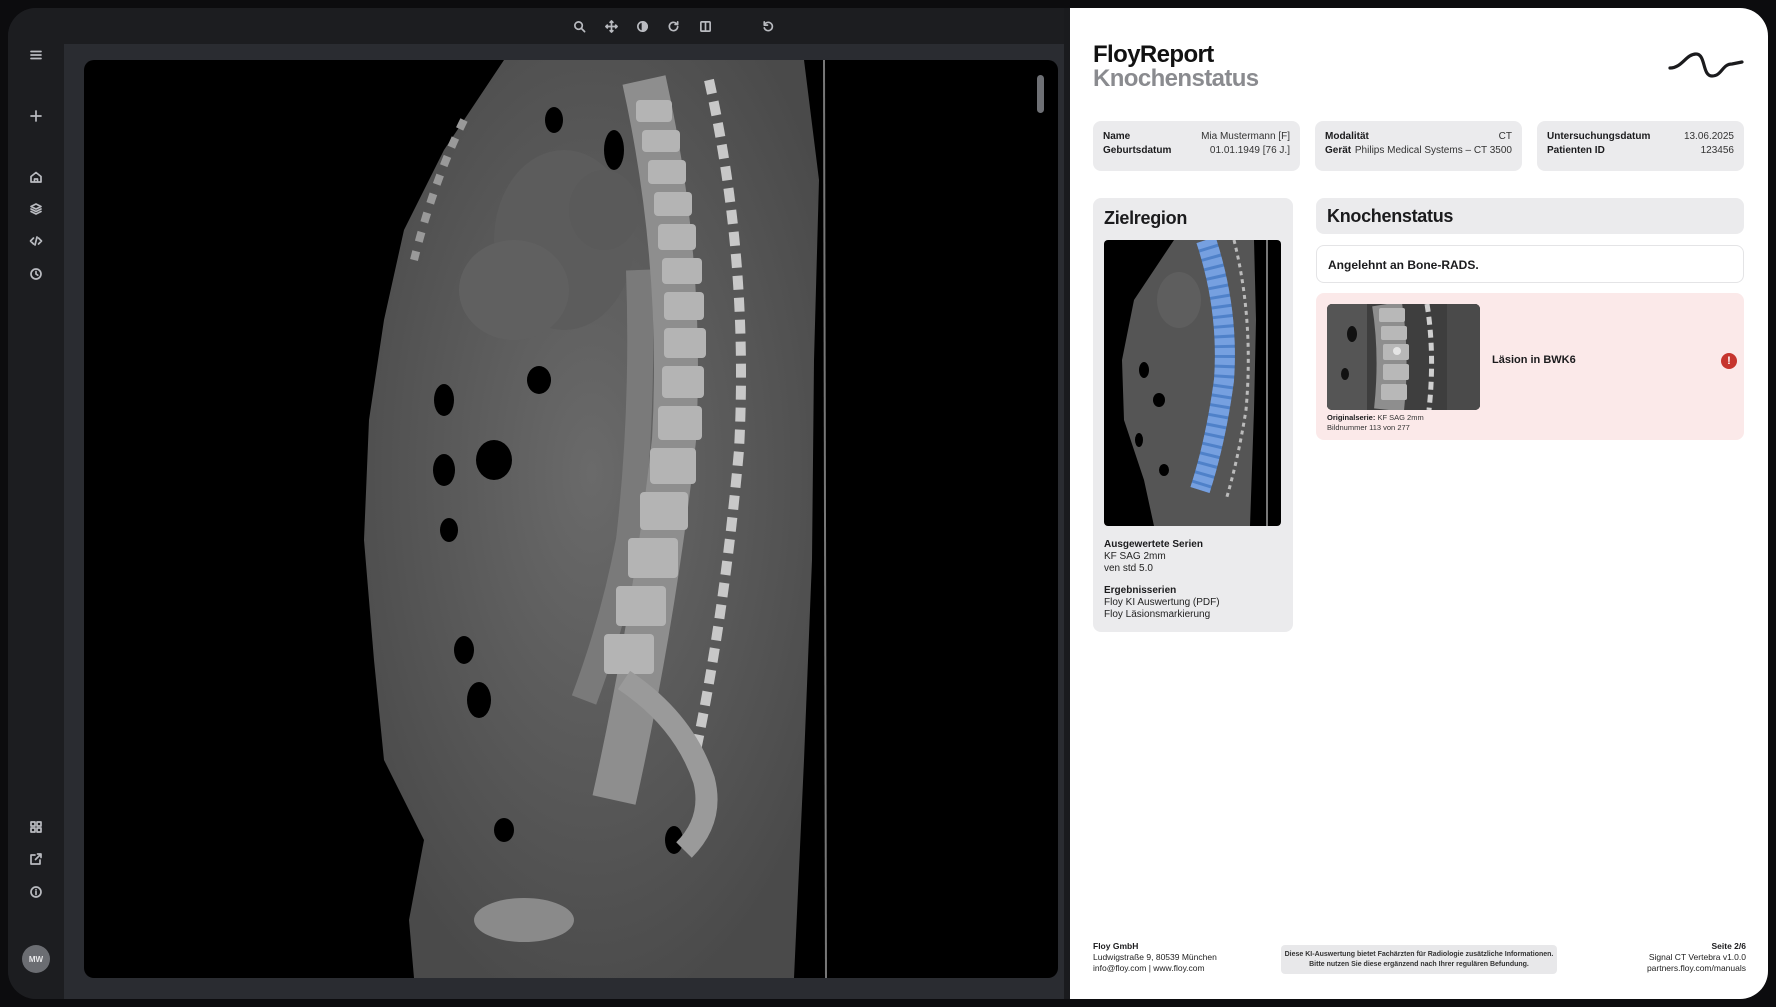 This screenshot has width=1776, height=1007. What do you see at coordinates (1153, 544) in the screenshot?
I see `evaluated-series-heading: Ausgewertete Serien` at bounding box center [1153, 544].